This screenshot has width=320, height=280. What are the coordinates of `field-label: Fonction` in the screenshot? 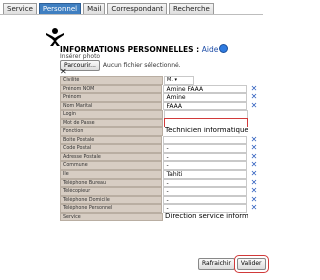 It's located at (111, 131).